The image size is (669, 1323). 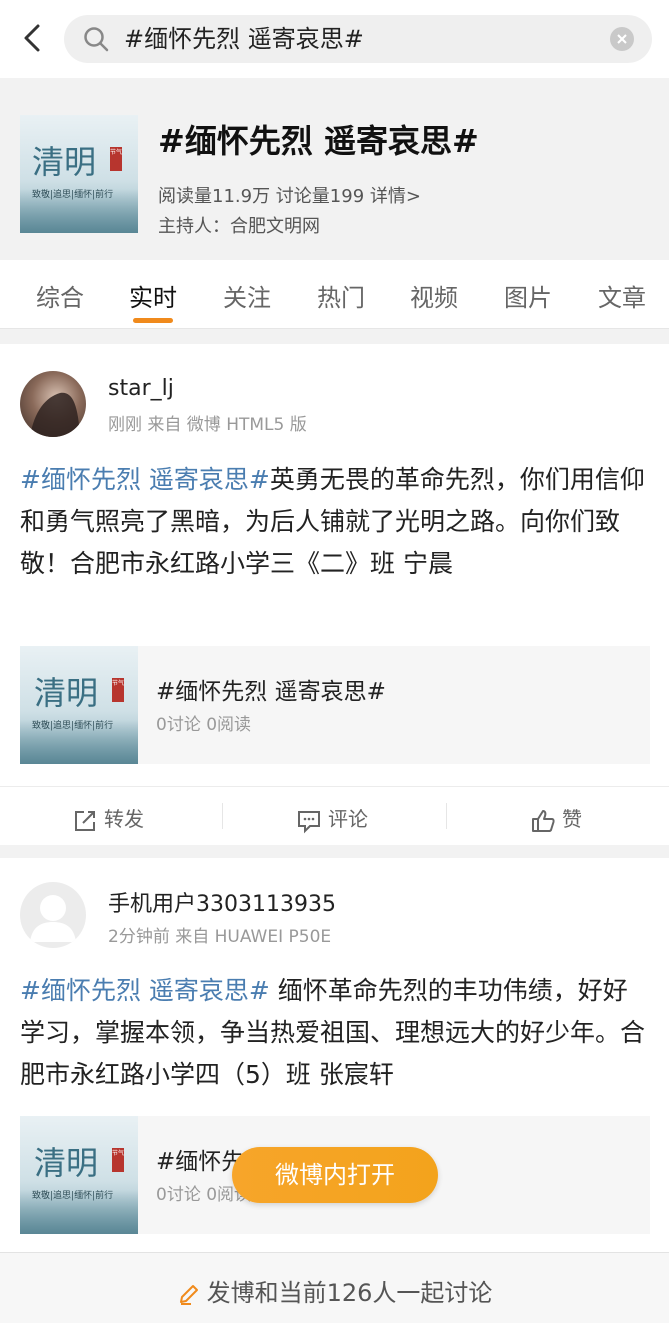 What do you see at coordinates (207, 425) in the screenshot?
I see `post-meta: 刚刚 来自 微博 HTML5 版` at bounding box center [207, 425].